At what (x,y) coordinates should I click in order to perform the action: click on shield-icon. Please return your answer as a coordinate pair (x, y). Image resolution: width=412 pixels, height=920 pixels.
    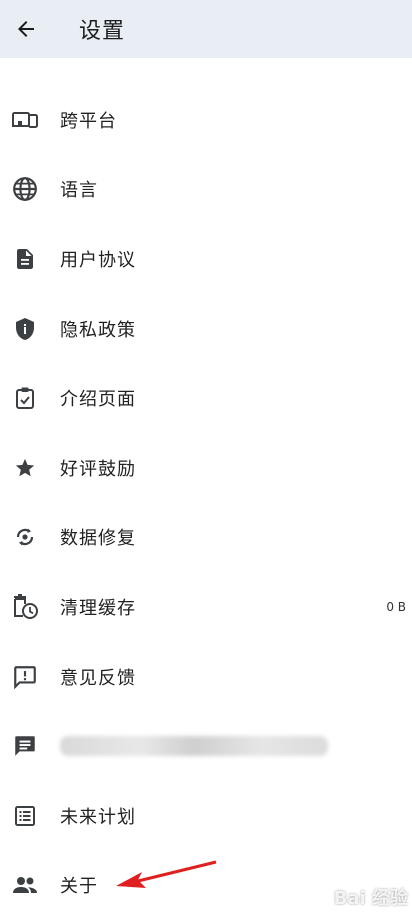
    Looking at the image, I should click on (25, 329).